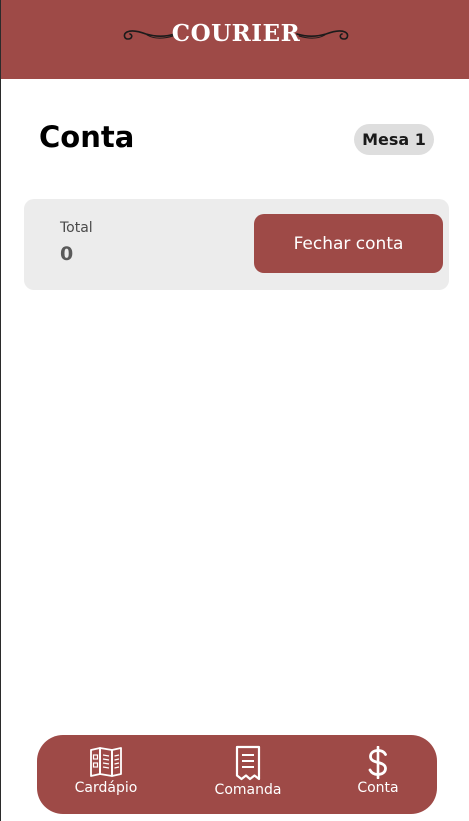 The width and height of the screenshot is (469, 821). What do you see at coordinates (348, 243) in the screenshot?
I see `close-bill-button: Fechar conta` at bounding box center [348, 243].